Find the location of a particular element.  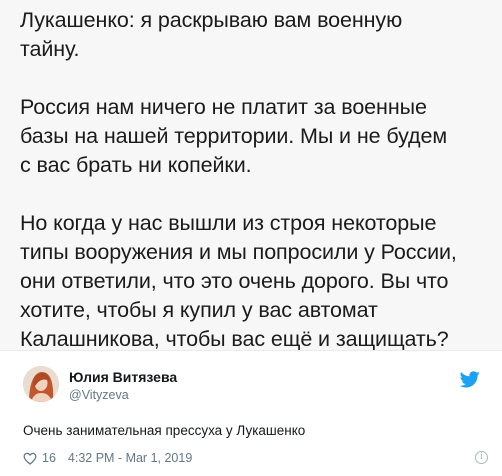

author-handle: @Vityzeva is located at coordinates (99, 395).